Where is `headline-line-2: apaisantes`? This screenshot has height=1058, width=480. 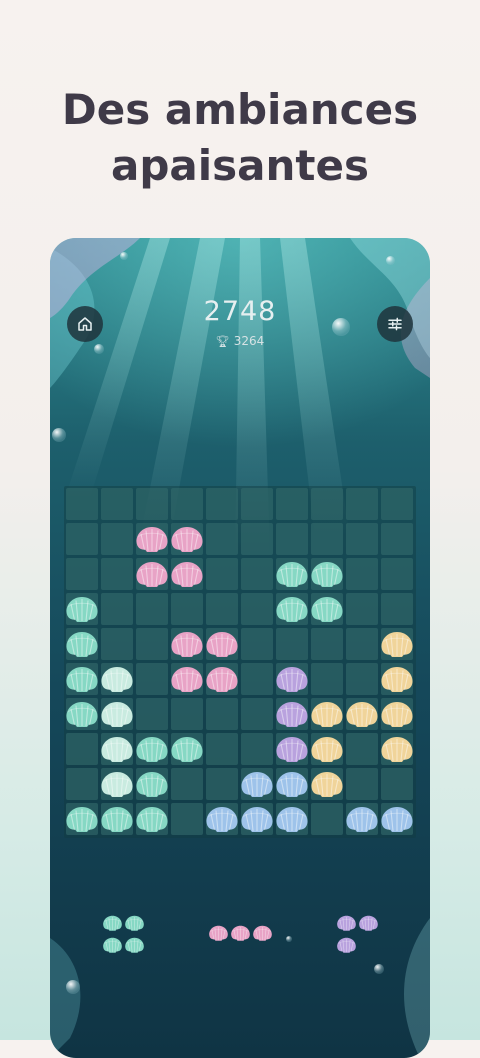 headline-line-2: apaisantes is located at coordinates (240, 165).